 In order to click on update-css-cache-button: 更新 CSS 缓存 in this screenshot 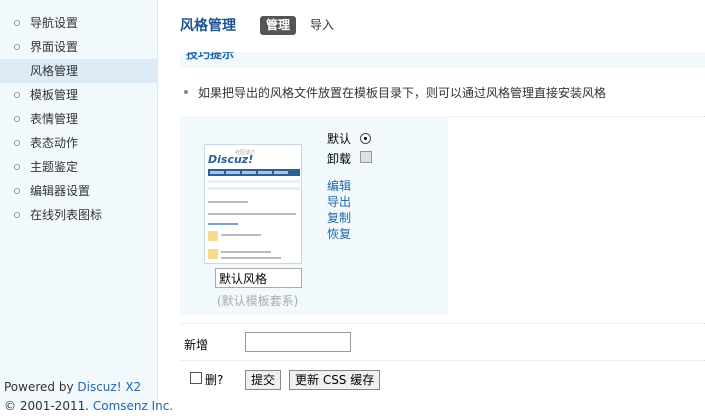, I will do `click(335, 380)`.